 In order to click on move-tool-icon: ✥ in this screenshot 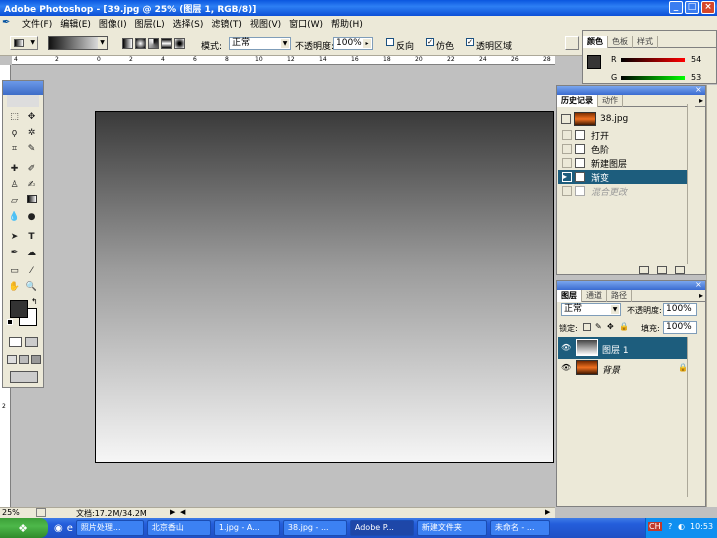, I will do `click(31, 117)`.